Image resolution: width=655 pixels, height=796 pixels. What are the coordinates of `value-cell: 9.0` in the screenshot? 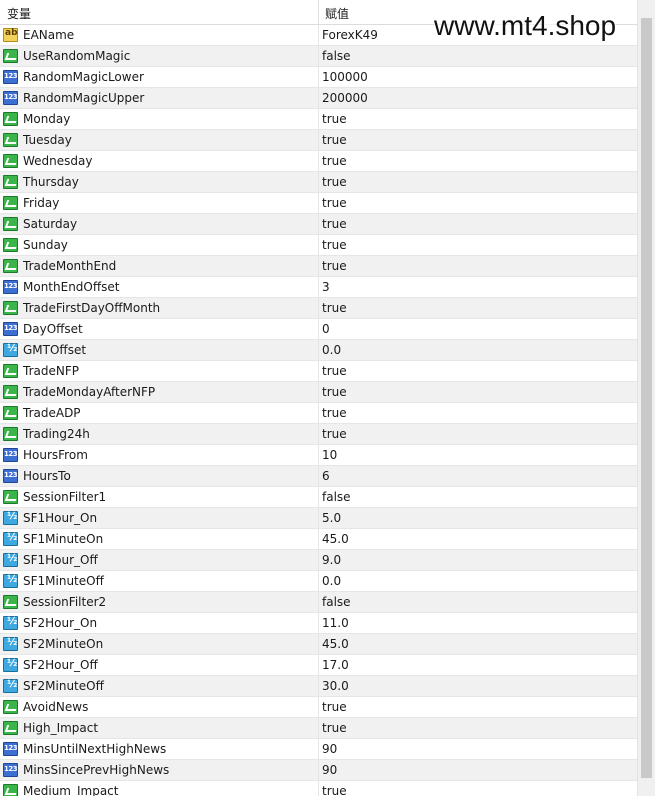 It's located at (478, 560).